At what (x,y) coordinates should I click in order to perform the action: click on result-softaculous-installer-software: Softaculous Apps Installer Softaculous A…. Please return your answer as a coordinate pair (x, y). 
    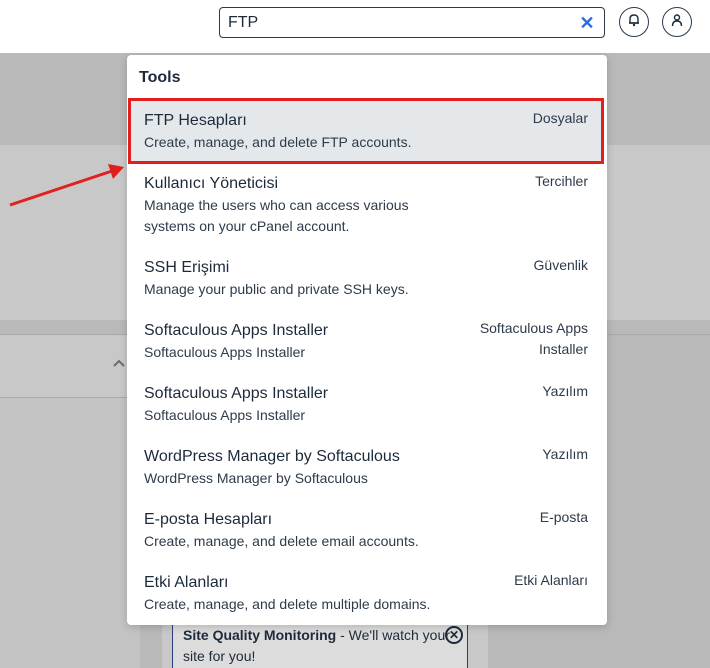
    Looking at the image, I should click on (366, 404).